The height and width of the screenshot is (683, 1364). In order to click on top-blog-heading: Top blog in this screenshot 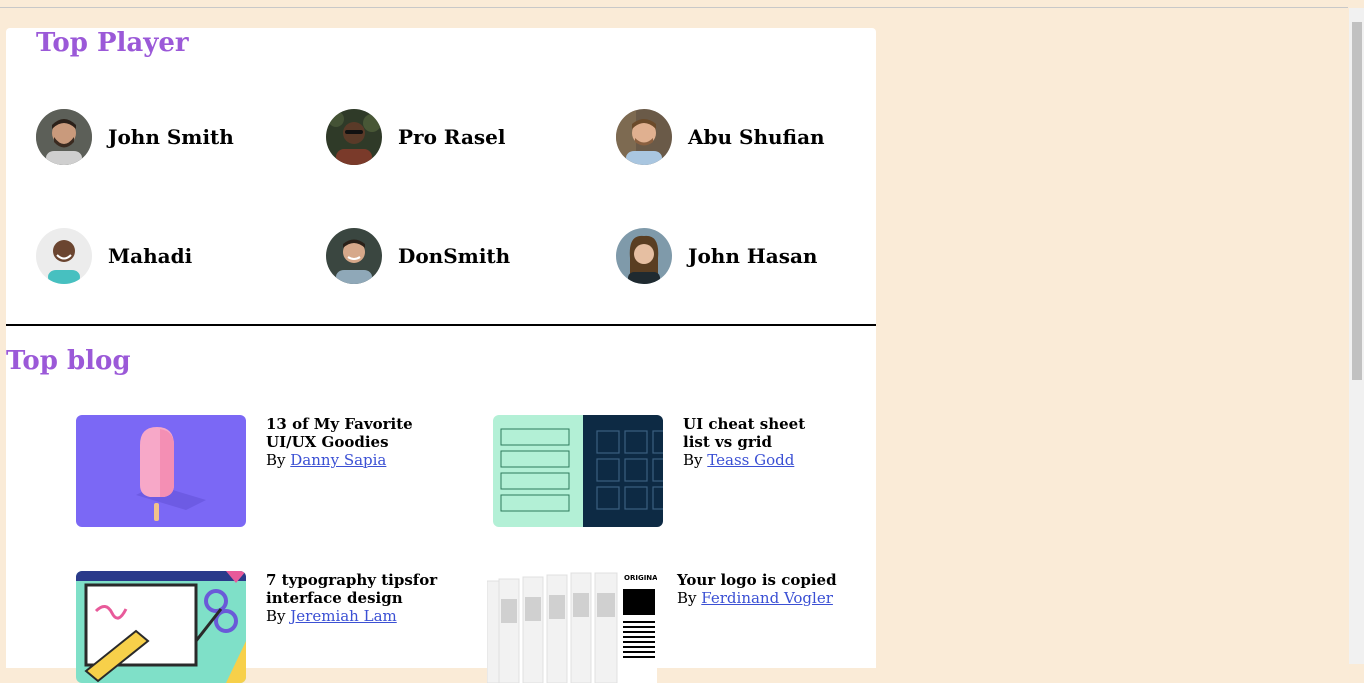, I will do `click(68, 361)`.